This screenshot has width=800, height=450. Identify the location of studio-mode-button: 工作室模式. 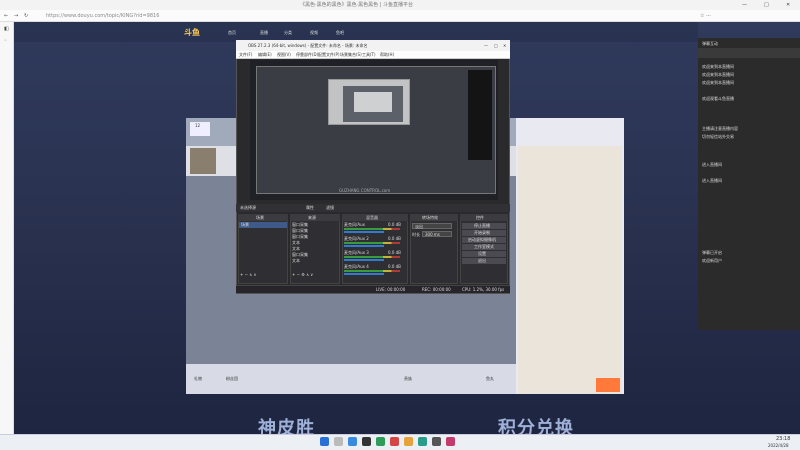
(484, 247).